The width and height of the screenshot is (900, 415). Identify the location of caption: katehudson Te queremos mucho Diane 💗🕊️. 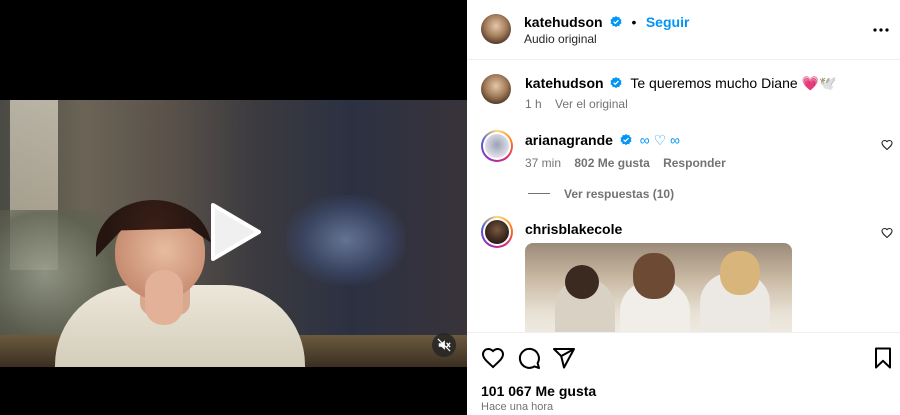
(680, 83).